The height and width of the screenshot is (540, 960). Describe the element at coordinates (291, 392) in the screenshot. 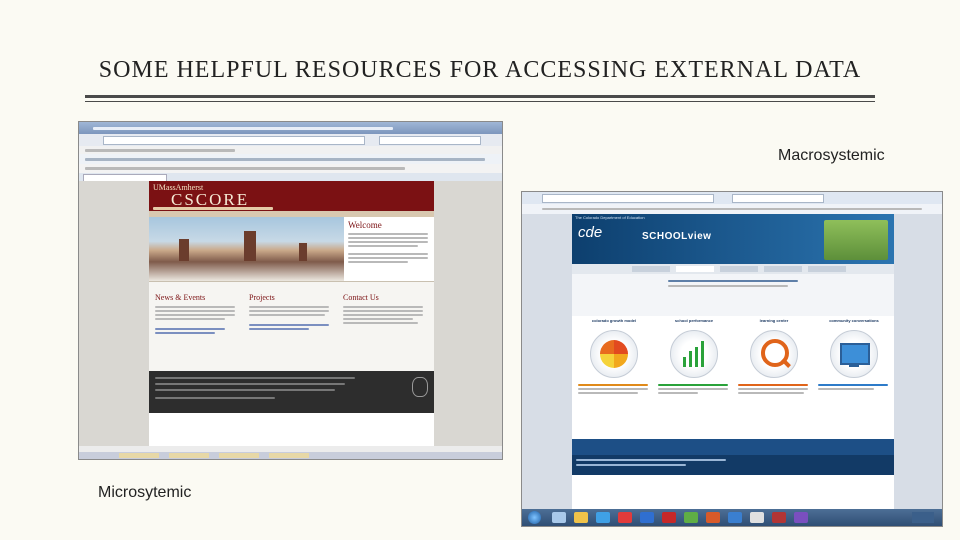

I see `cscore-footer` at that location.